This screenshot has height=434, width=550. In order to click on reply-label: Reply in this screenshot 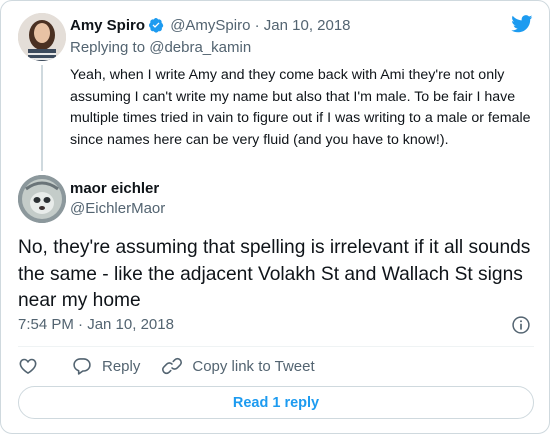, I will do `click(121, 366)`.